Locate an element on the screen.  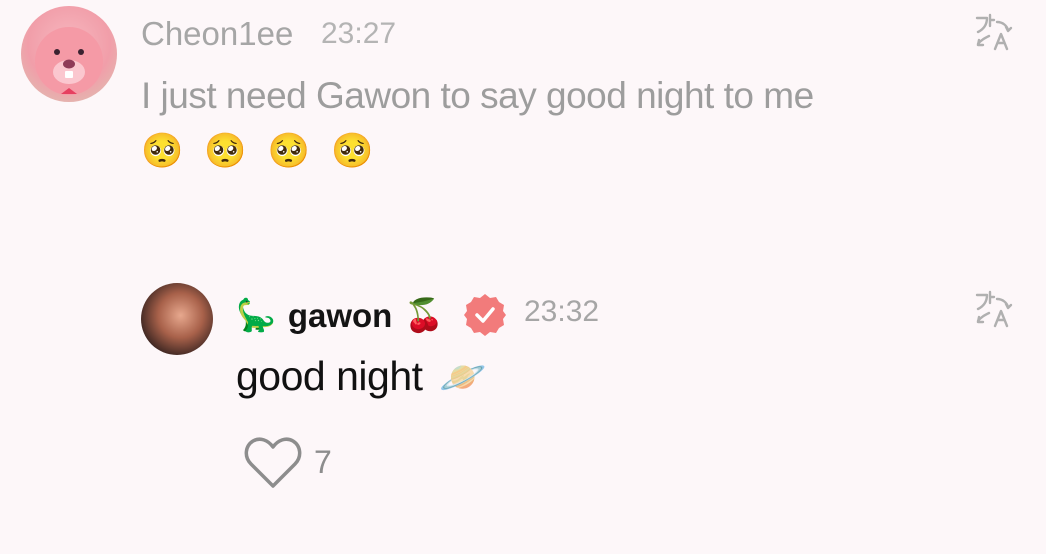
dinosaur-emoji: 🦕 is located at coordinates (256, 315).